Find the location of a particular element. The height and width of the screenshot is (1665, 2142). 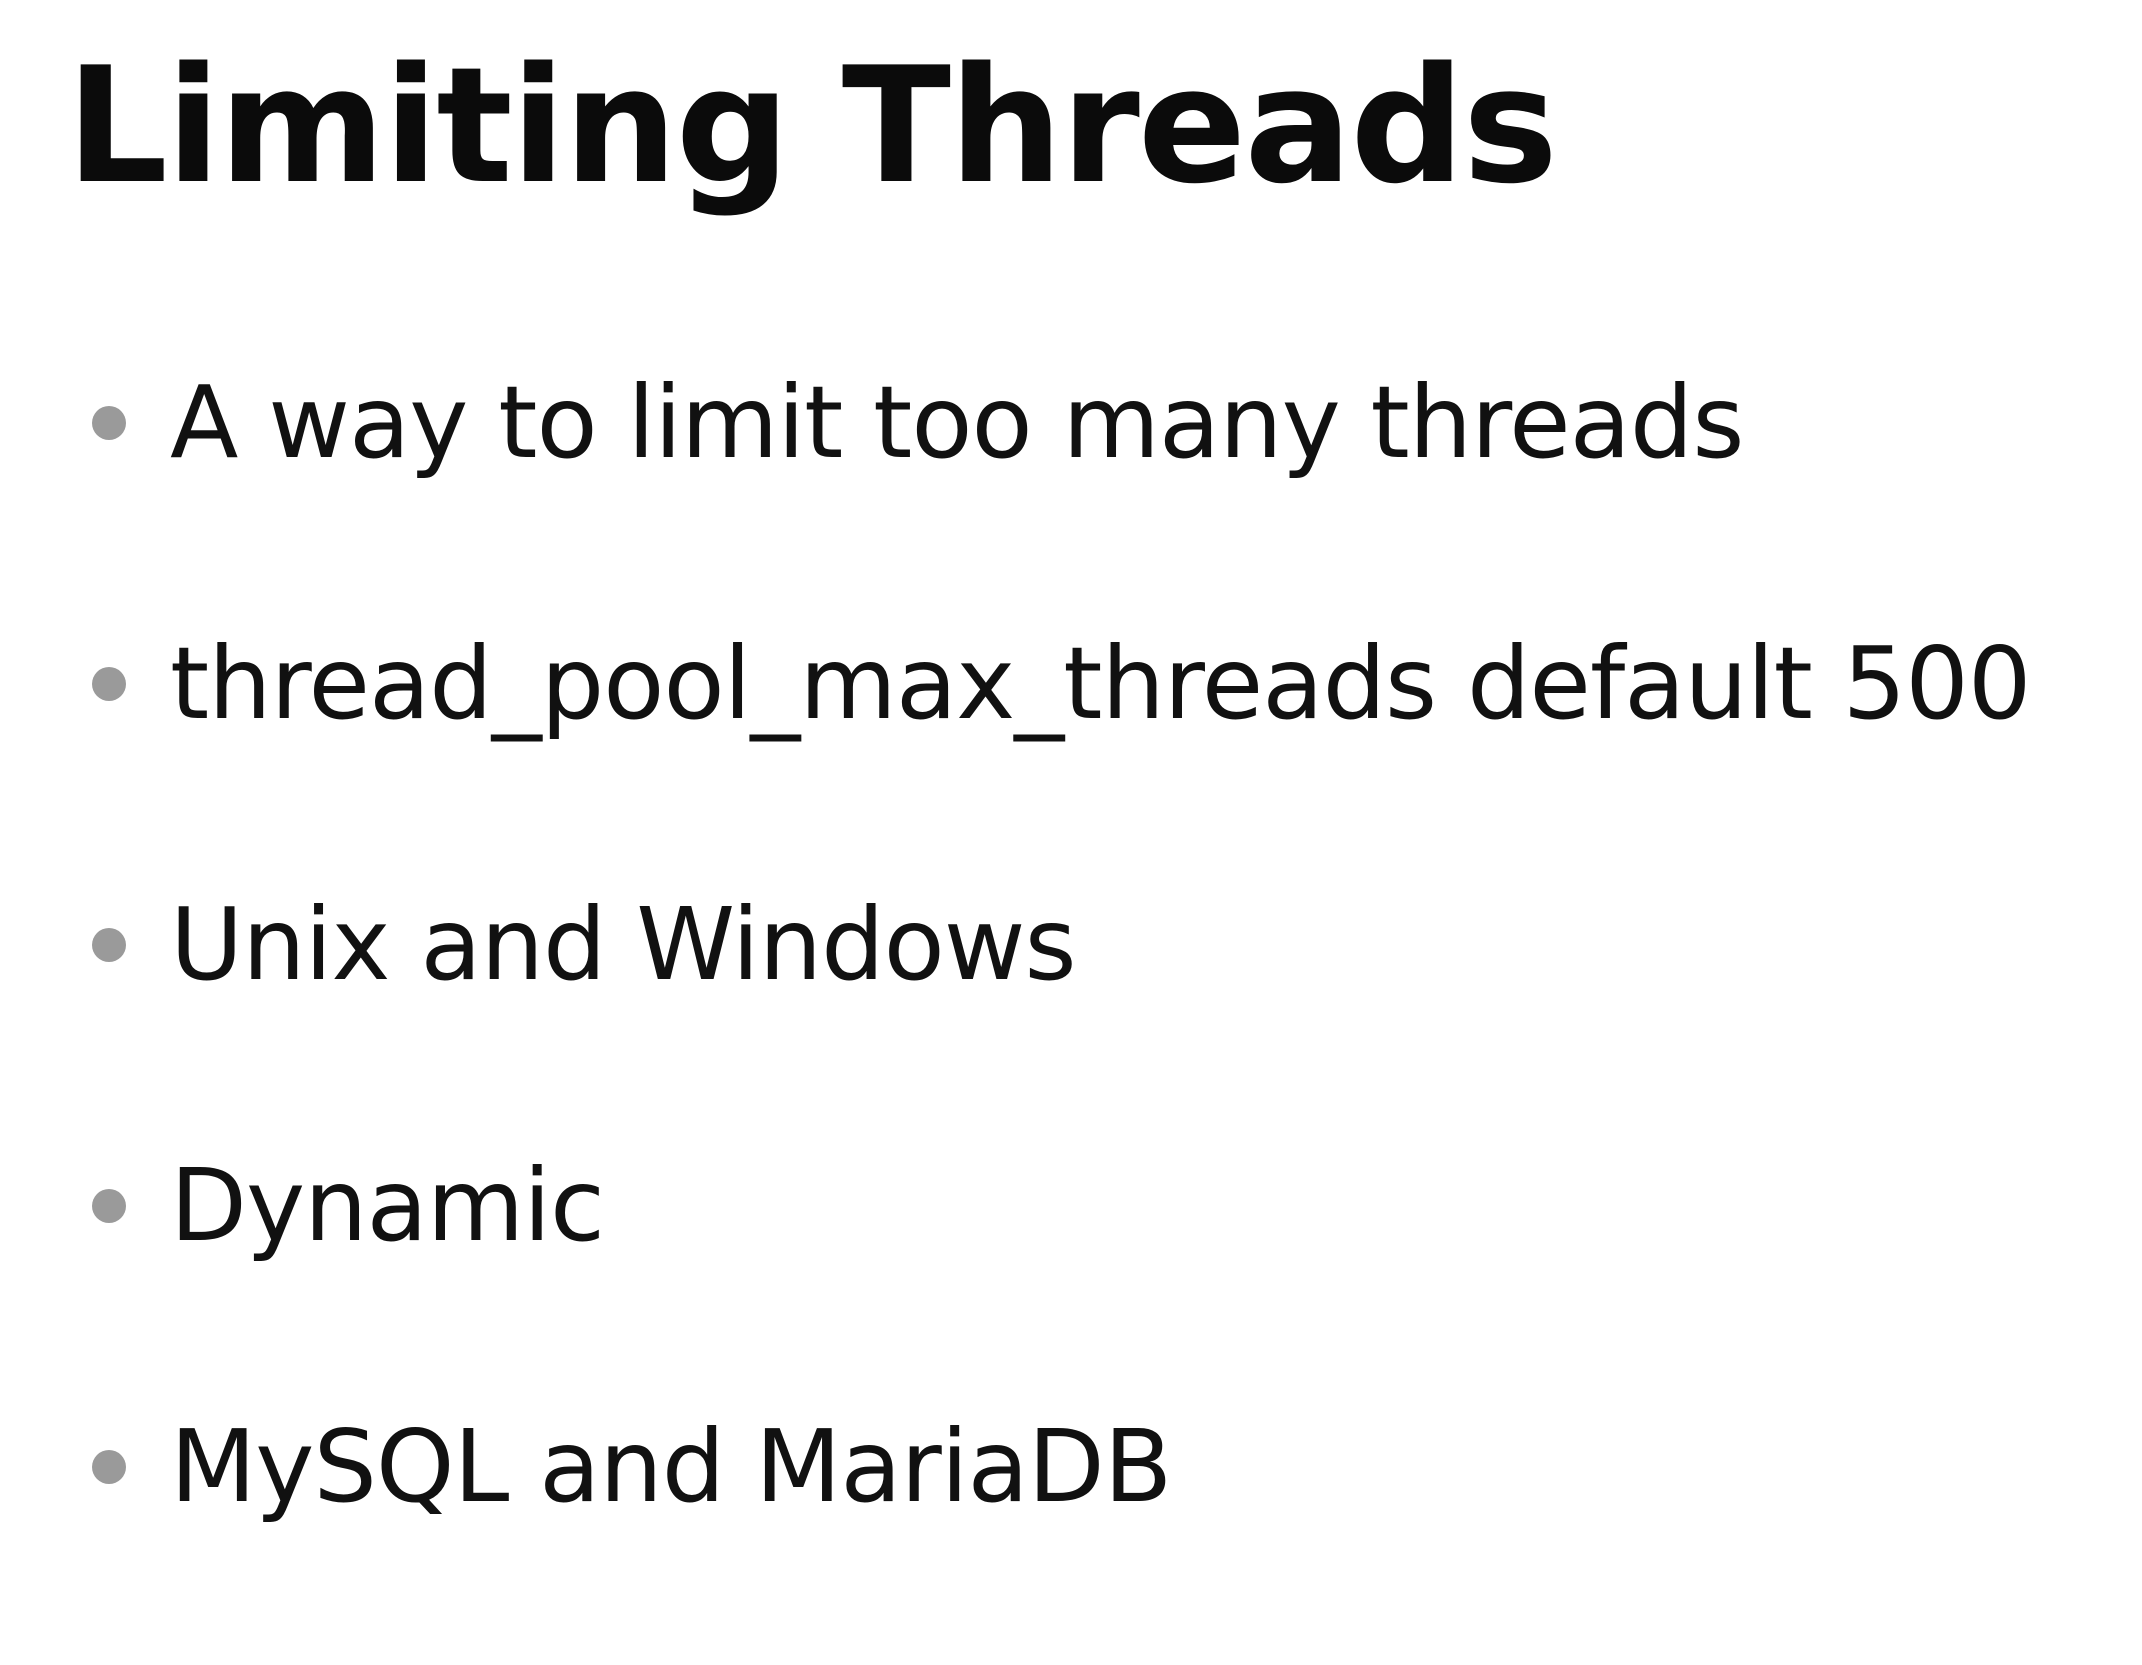

bullet-text: A way to limit too many threads is located at coordinates (957, 422).